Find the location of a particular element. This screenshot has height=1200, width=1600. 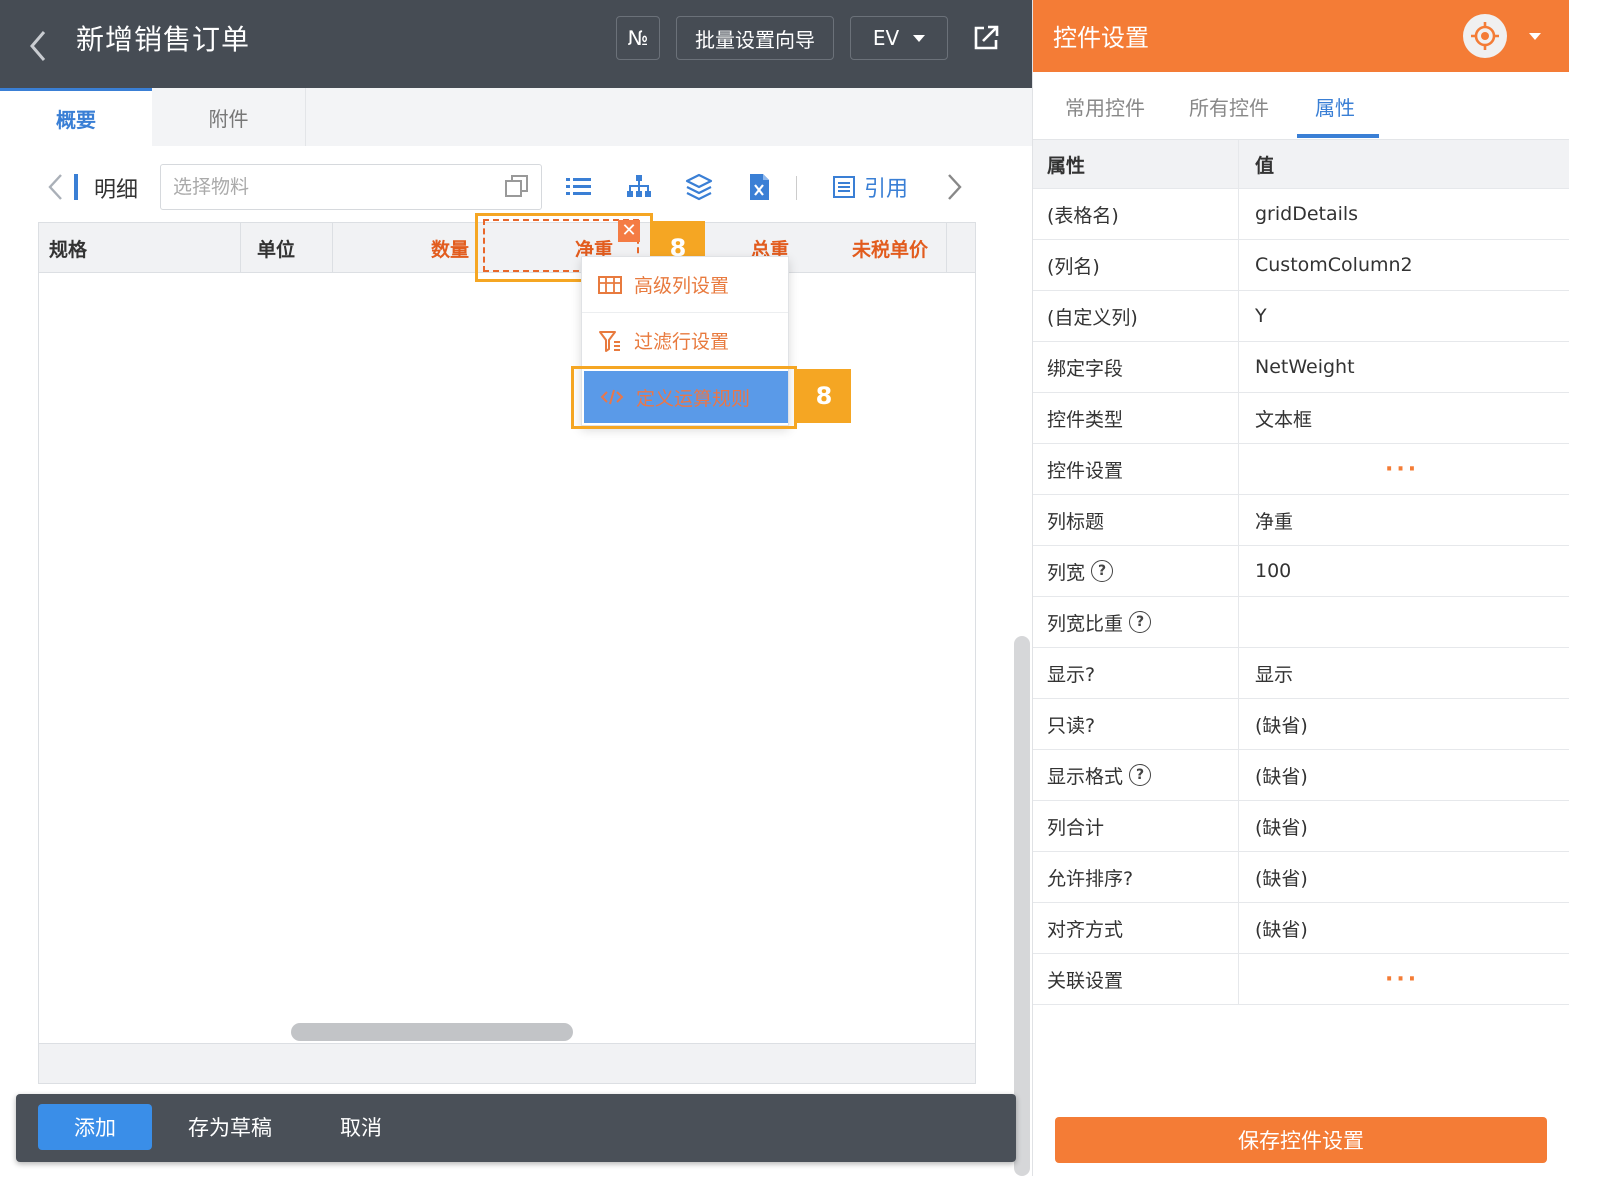

property-row: (列名) CustomColumn2 is located at coordinates (1301, 265).